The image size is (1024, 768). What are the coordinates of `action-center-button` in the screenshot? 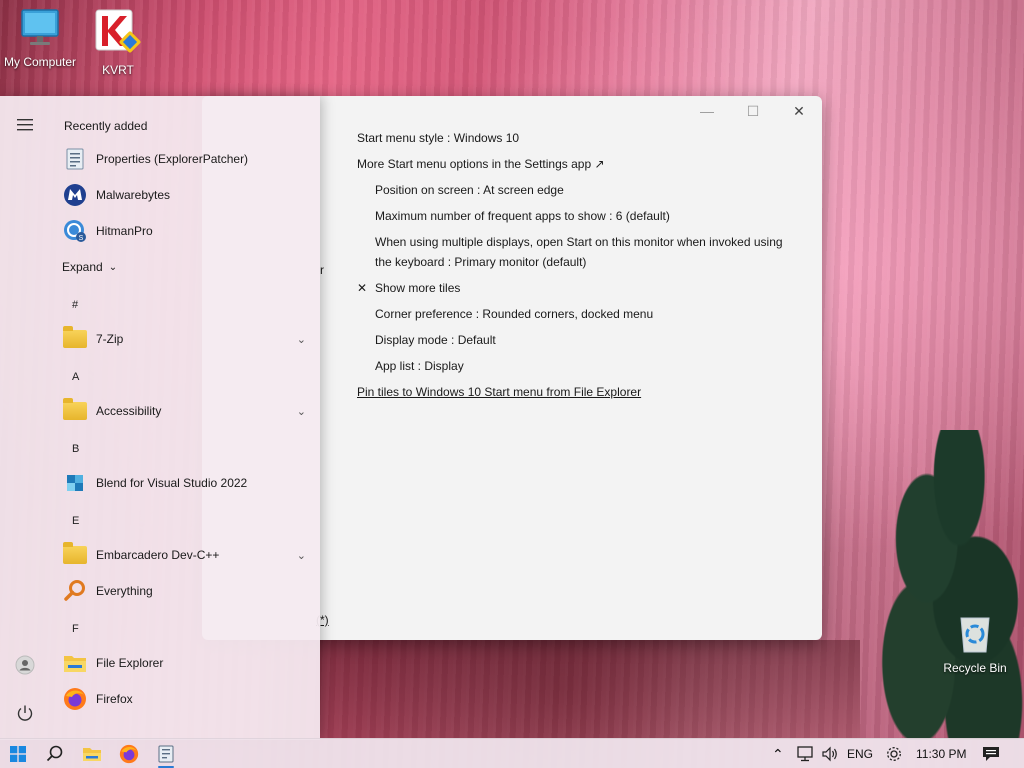 It's located at (991, 753).